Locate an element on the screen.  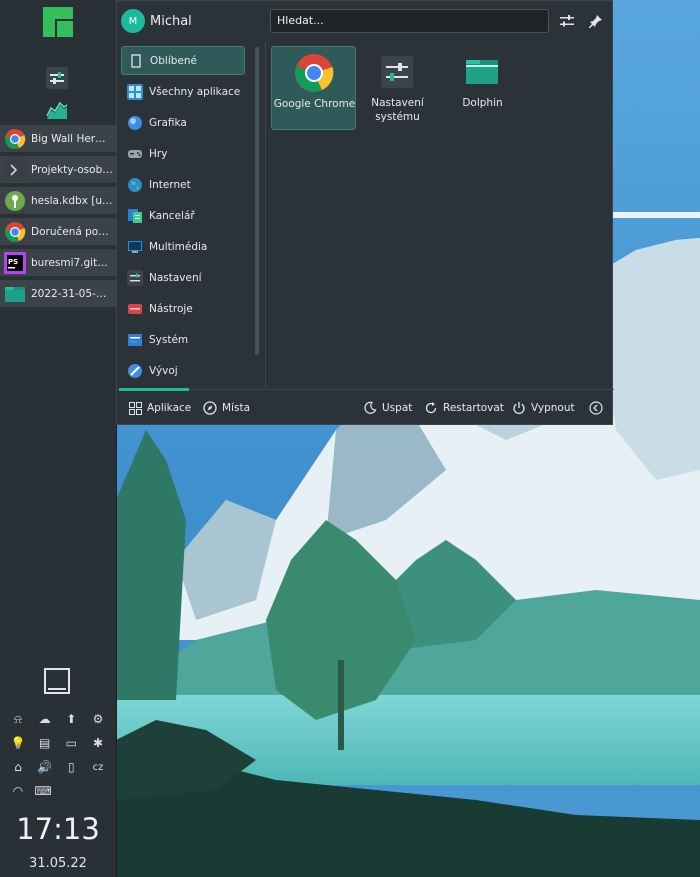
dolphin-icon is located at coordinates (482, 72).